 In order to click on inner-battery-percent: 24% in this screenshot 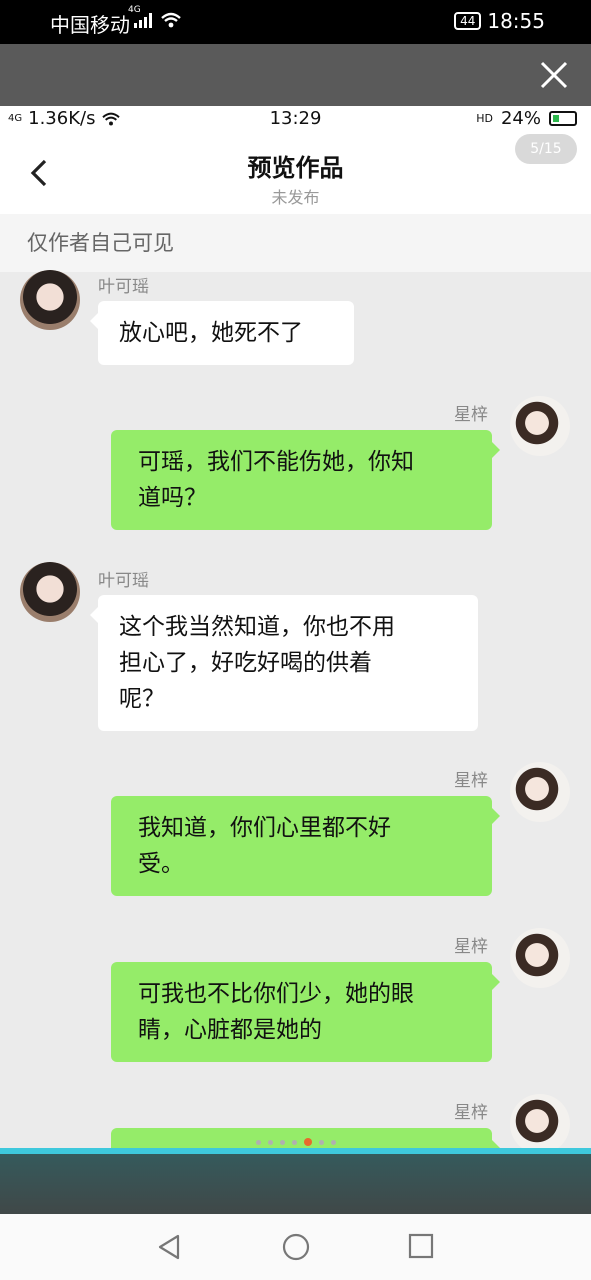, I will do `click(520, 118)`.